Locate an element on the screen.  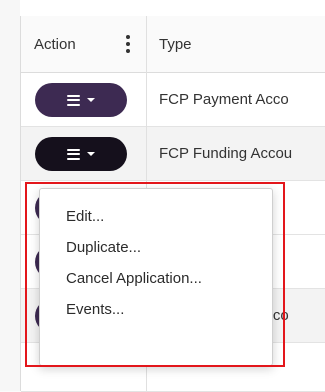
table-row: FCP Funding Accou is located at coordinates (173, 154).